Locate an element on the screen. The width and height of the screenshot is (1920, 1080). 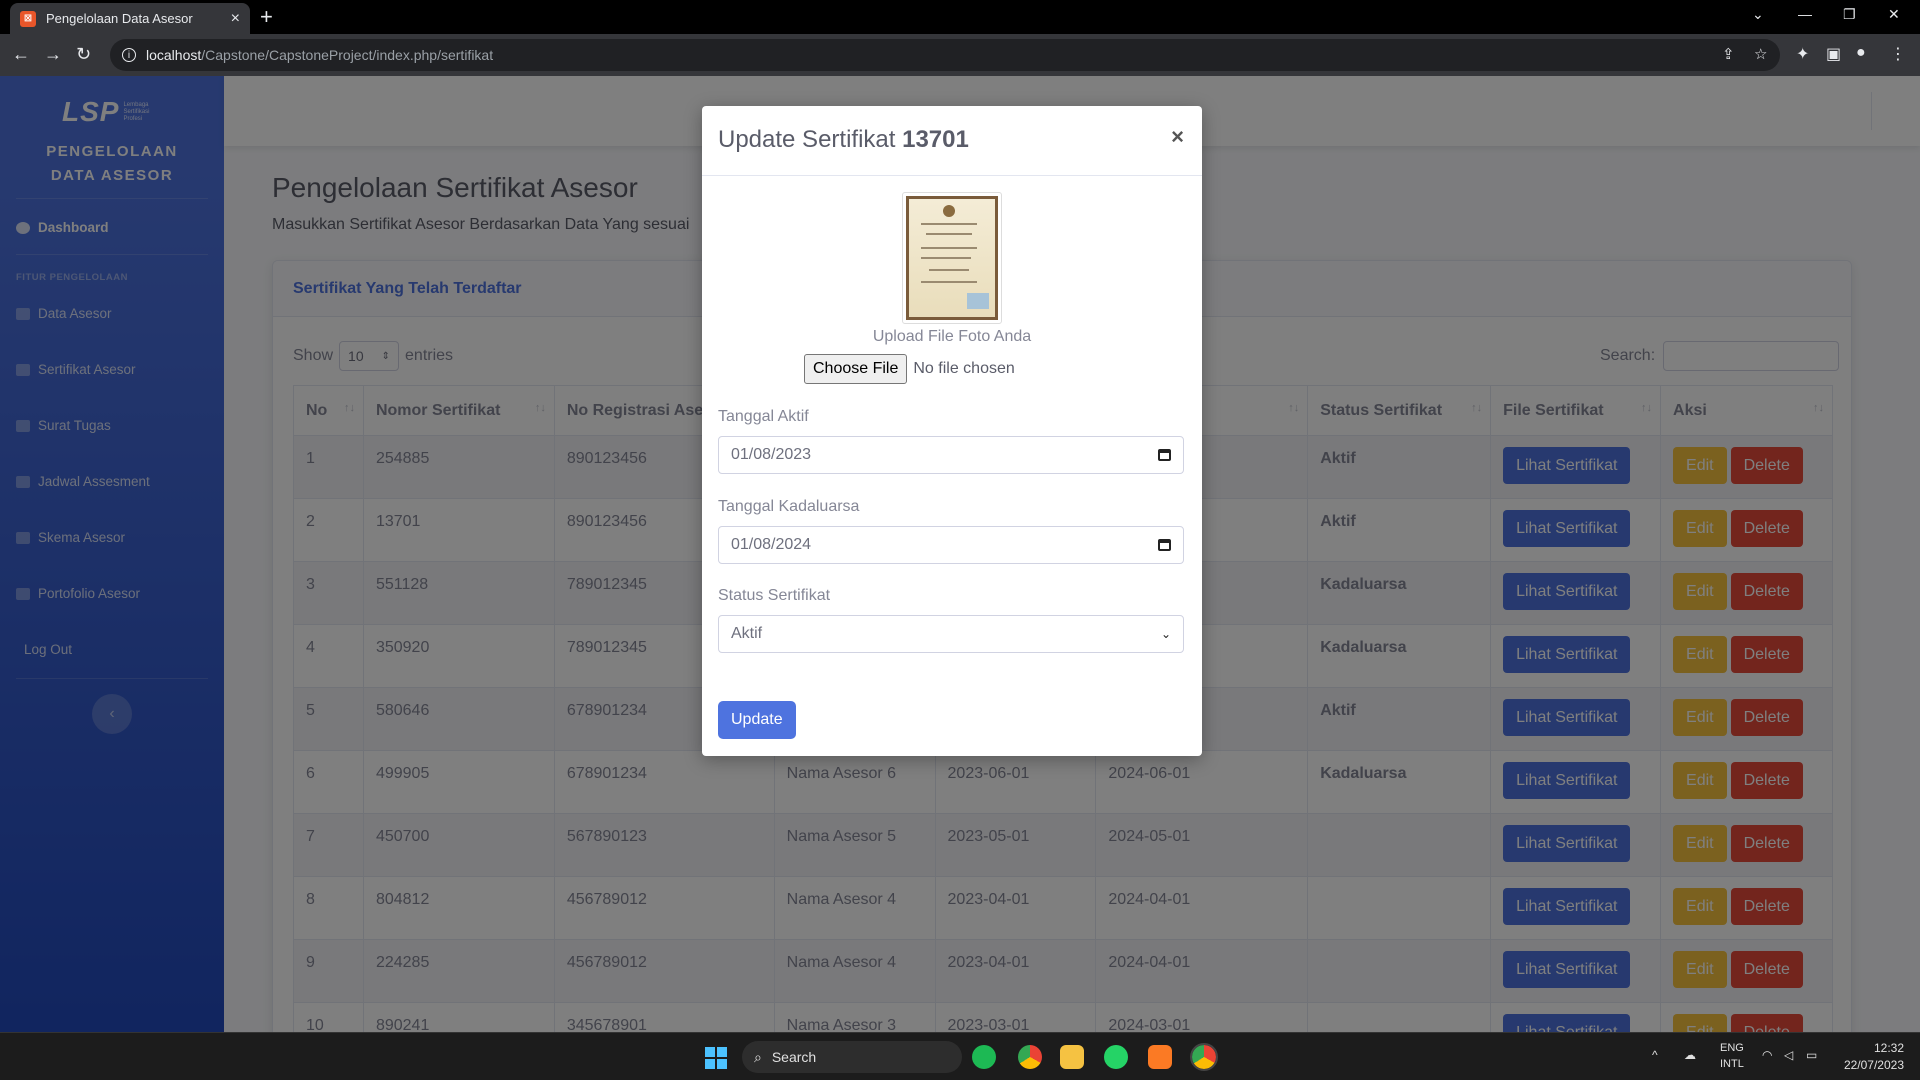
close-tab-icon: × is located at coordinates (235, 19).